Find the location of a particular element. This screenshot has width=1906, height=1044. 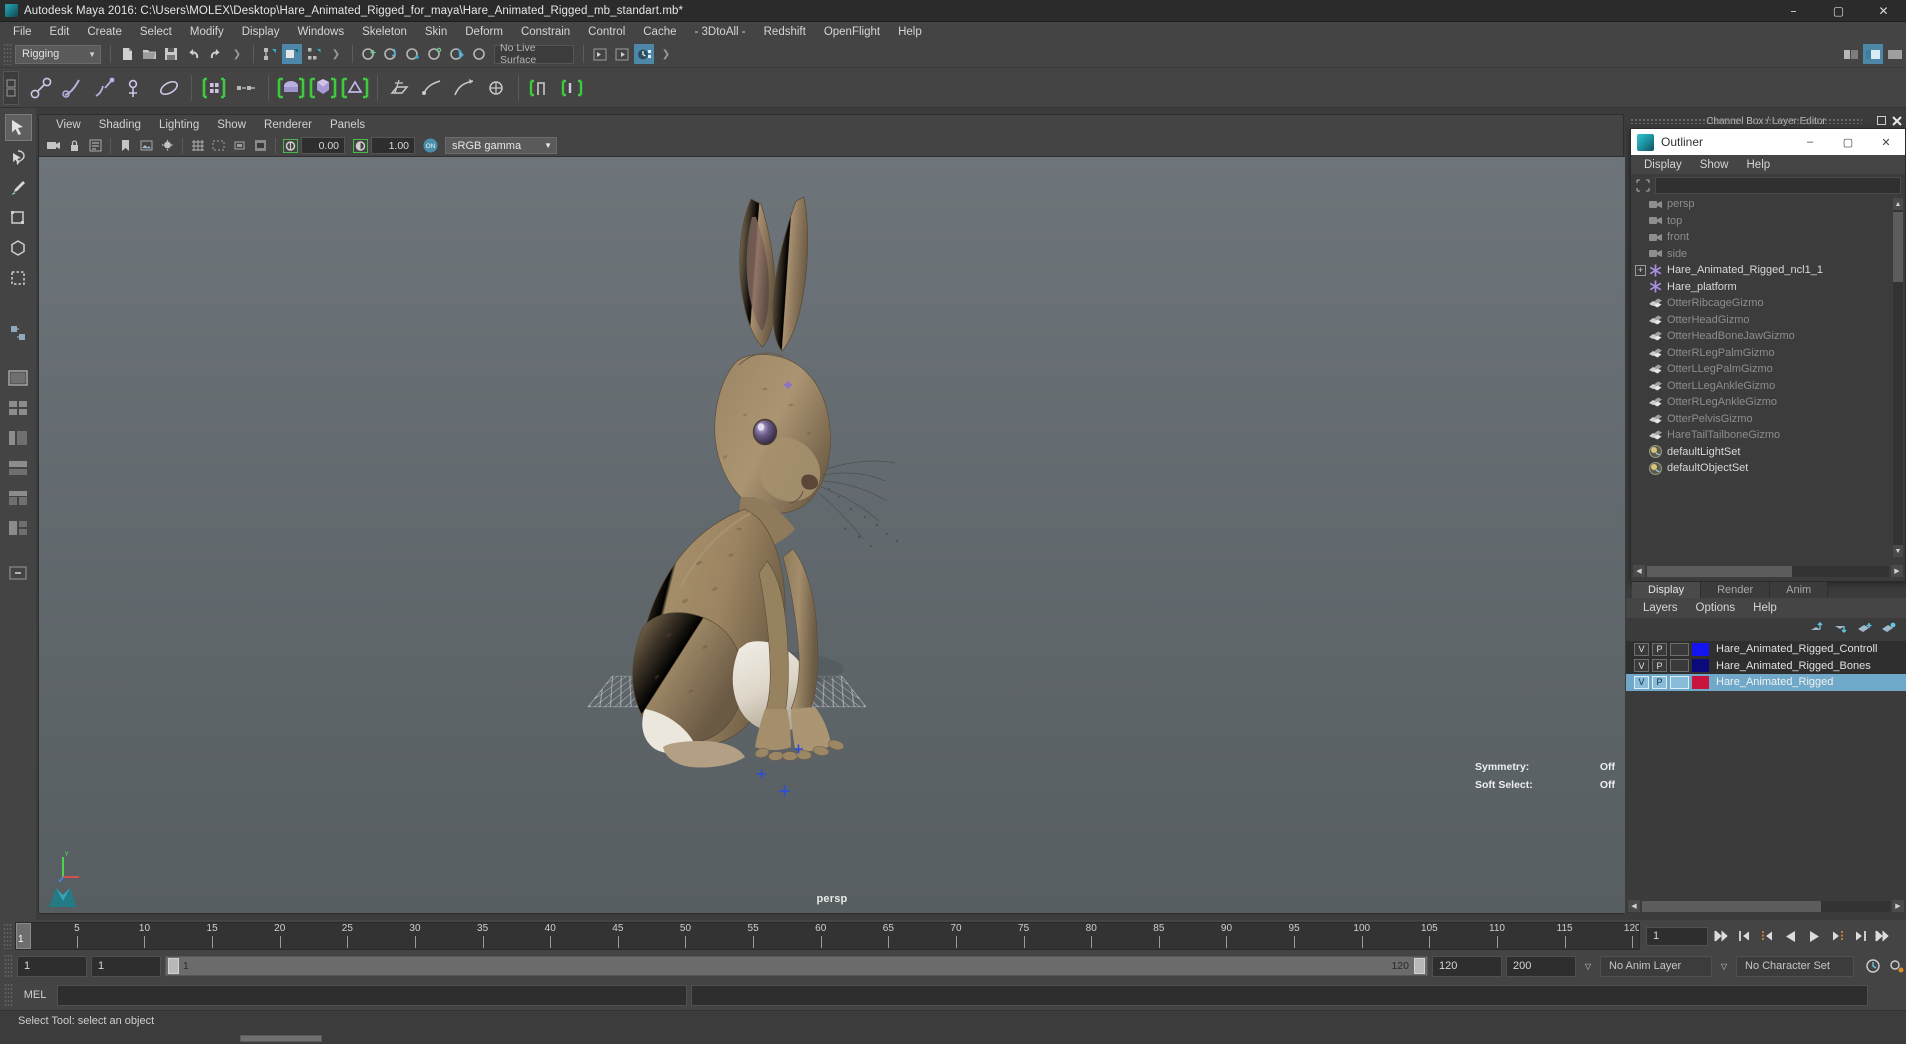

snap-to-projected-center-icon is located at coordinates (435, 54).